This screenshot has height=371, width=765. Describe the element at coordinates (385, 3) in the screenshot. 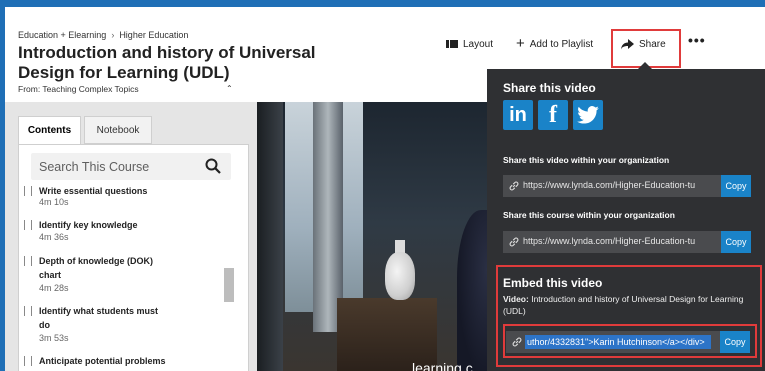

I see `top-accent-bar` at that location.